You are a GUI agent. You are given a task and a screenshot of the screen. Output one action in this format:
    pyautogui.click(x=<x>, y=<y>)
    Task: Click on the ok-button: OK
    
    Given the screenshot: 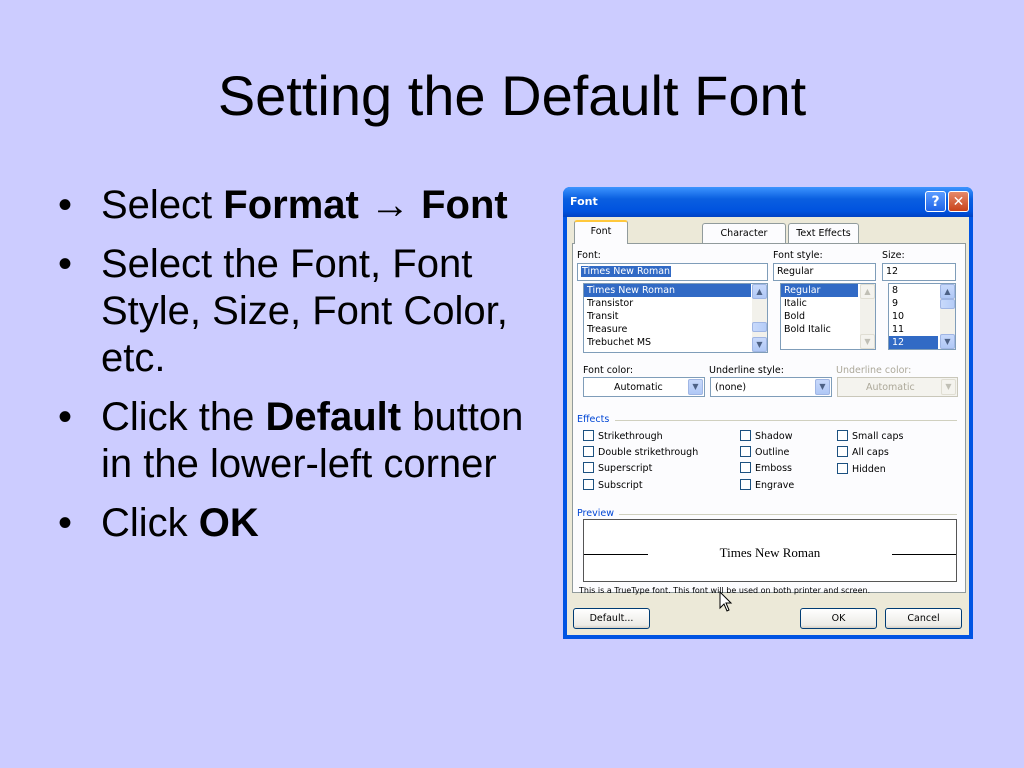 What is the action you would take?
    pyautogui.click(x=838, y=618)
    